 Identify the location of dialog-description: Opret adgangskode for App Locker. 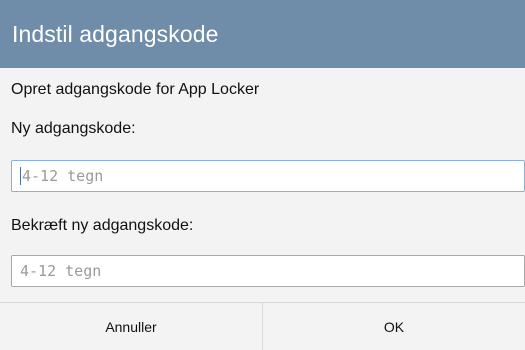
(135, 89).